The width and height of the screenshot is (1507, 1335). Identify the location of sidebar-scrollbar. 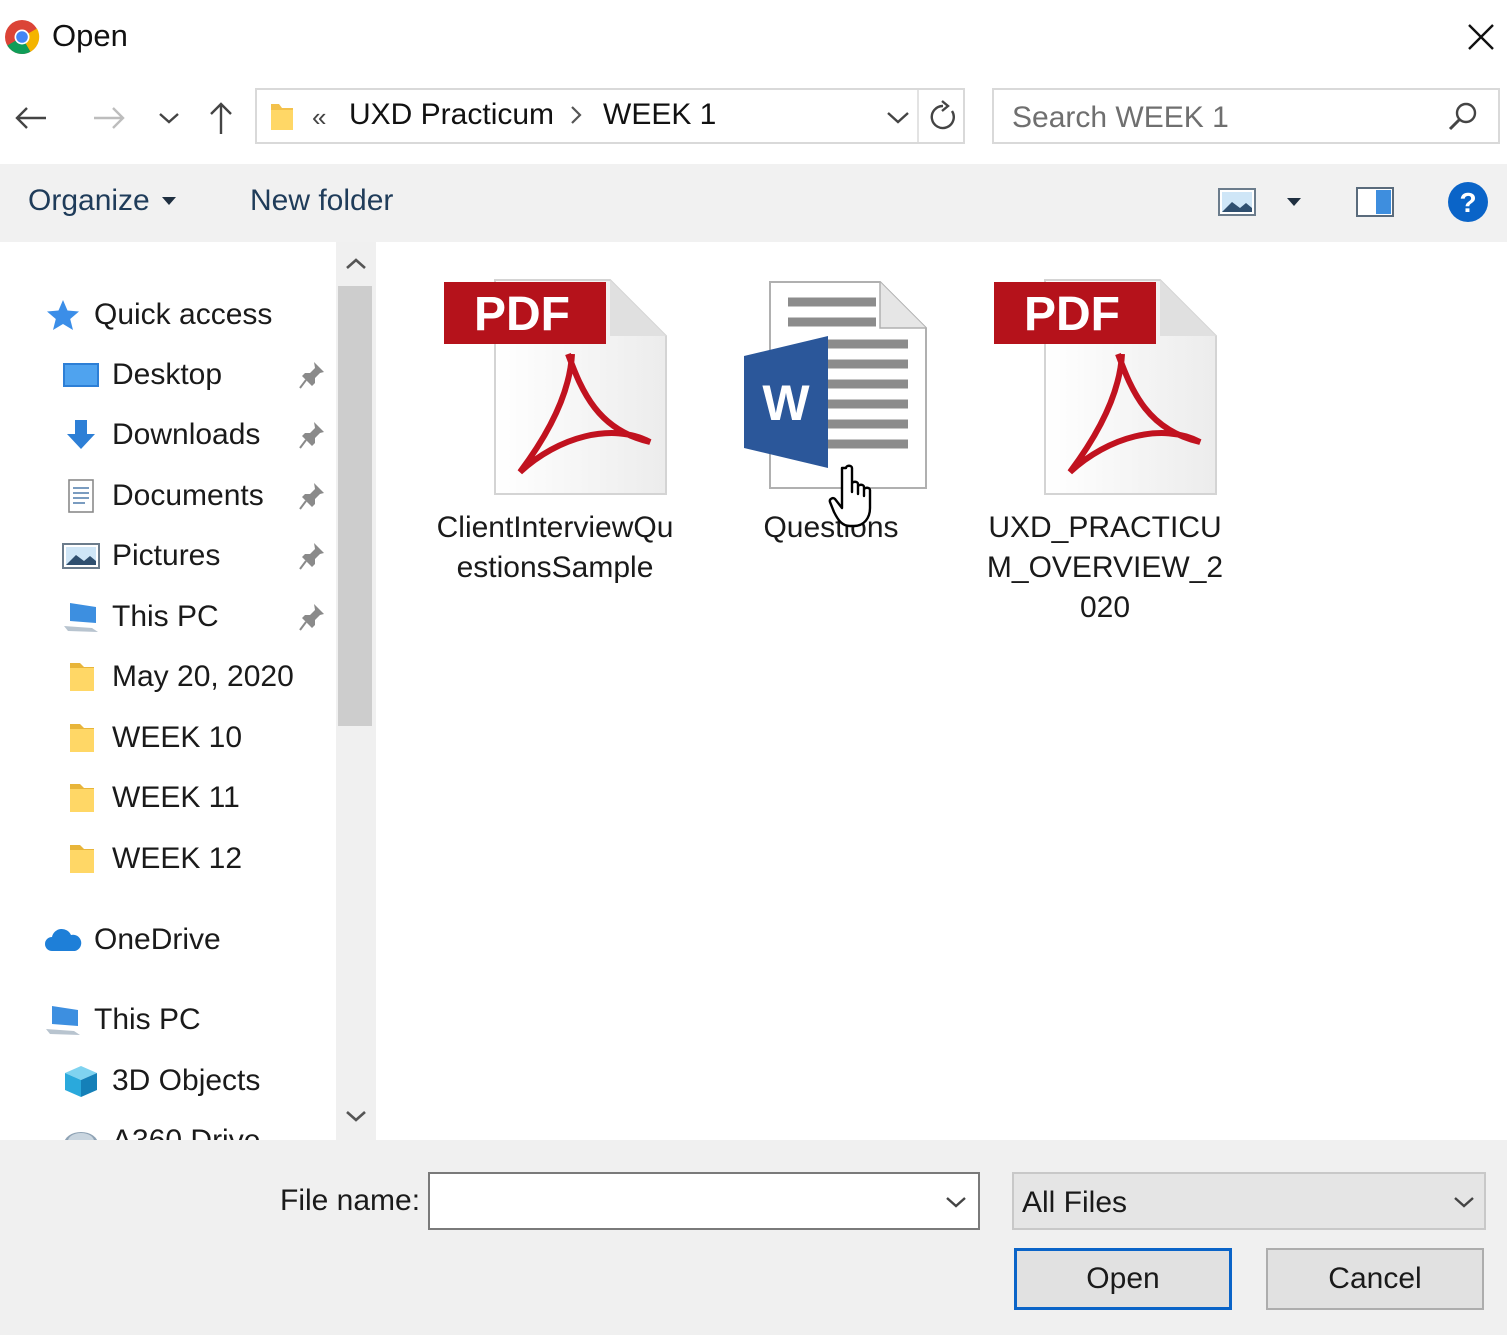
(356, 691).